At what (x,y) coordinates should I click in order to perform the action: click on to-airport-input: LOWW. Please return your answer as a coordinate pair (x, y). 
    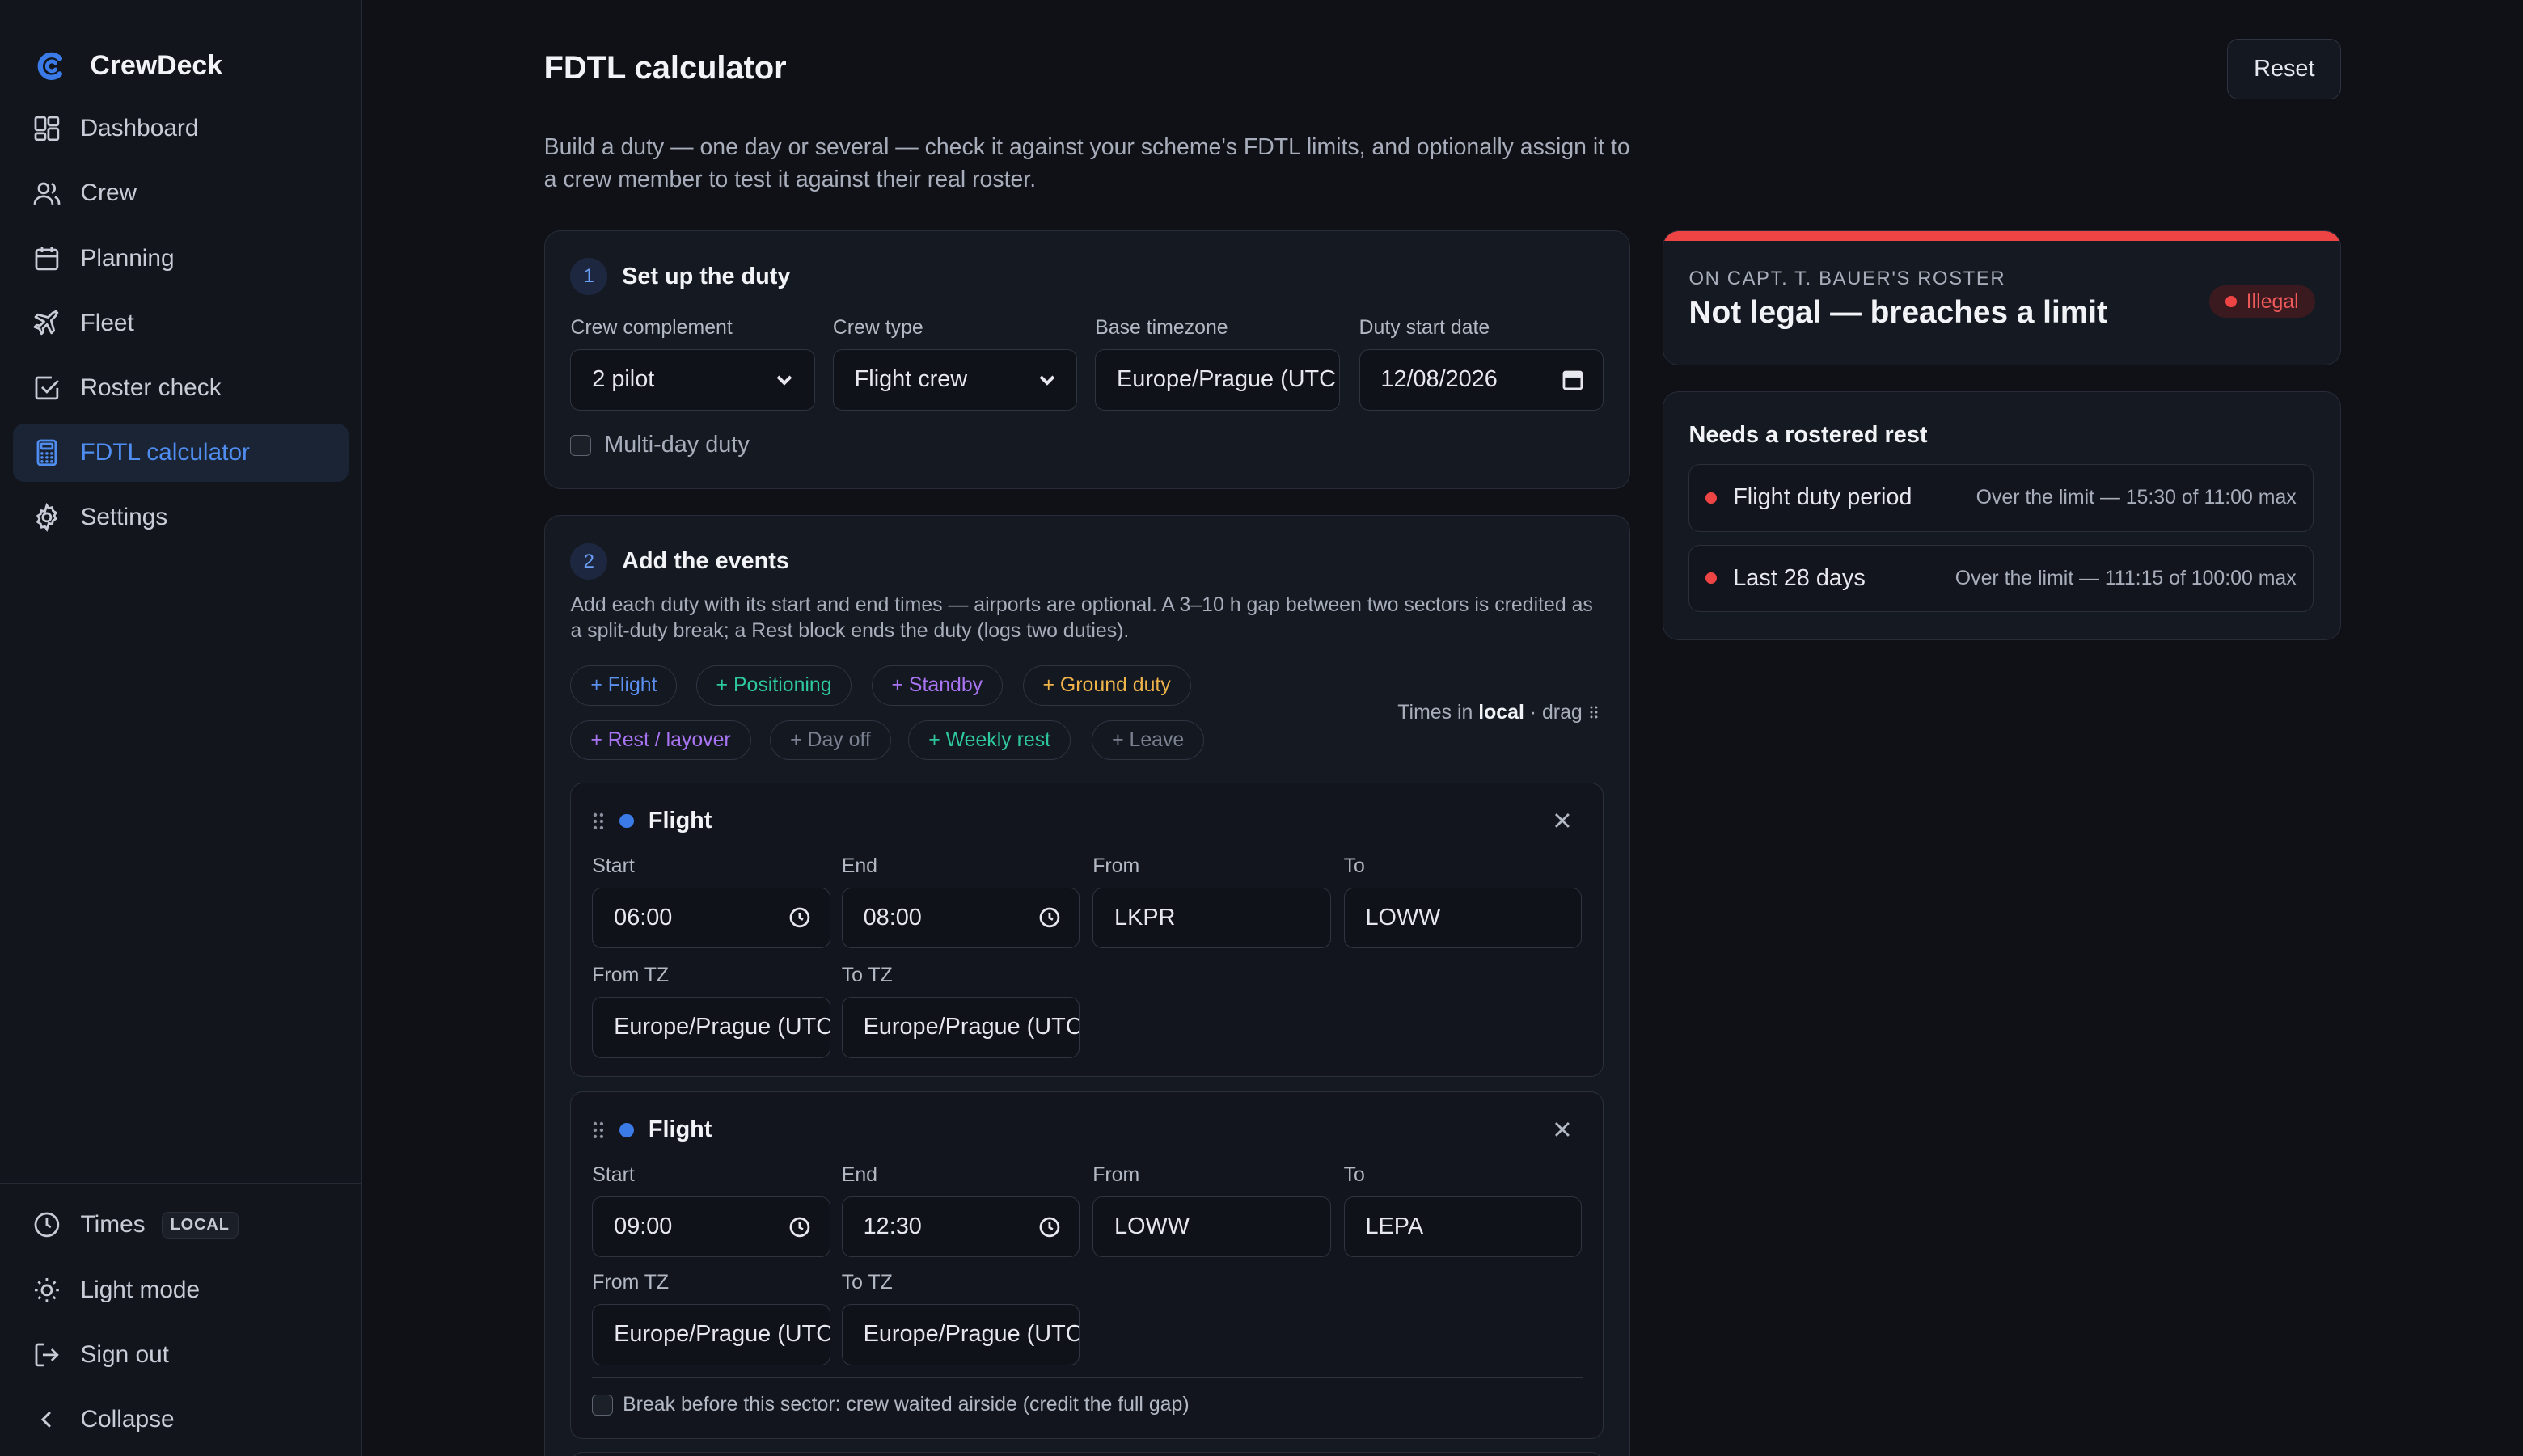
    Looking at the image, I should click on (1463, 918).